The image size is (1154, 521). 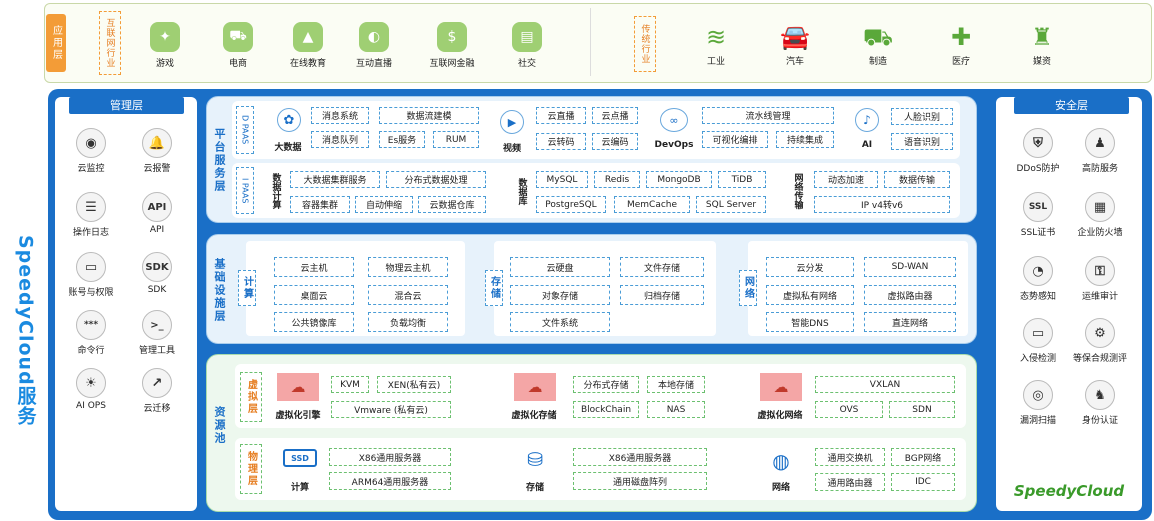 What do you see at coordinates (320, 204) in the screenshot?
I see `svc-container-cluster: 容器集群` at bounding box center [320, 204].